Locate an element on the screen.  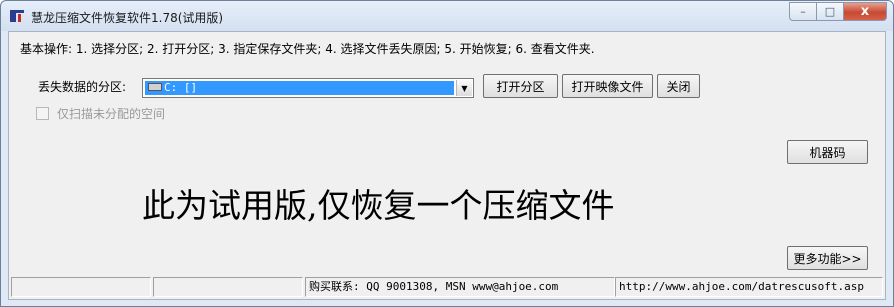
close-icon: x is located at coordinates (865, 11).